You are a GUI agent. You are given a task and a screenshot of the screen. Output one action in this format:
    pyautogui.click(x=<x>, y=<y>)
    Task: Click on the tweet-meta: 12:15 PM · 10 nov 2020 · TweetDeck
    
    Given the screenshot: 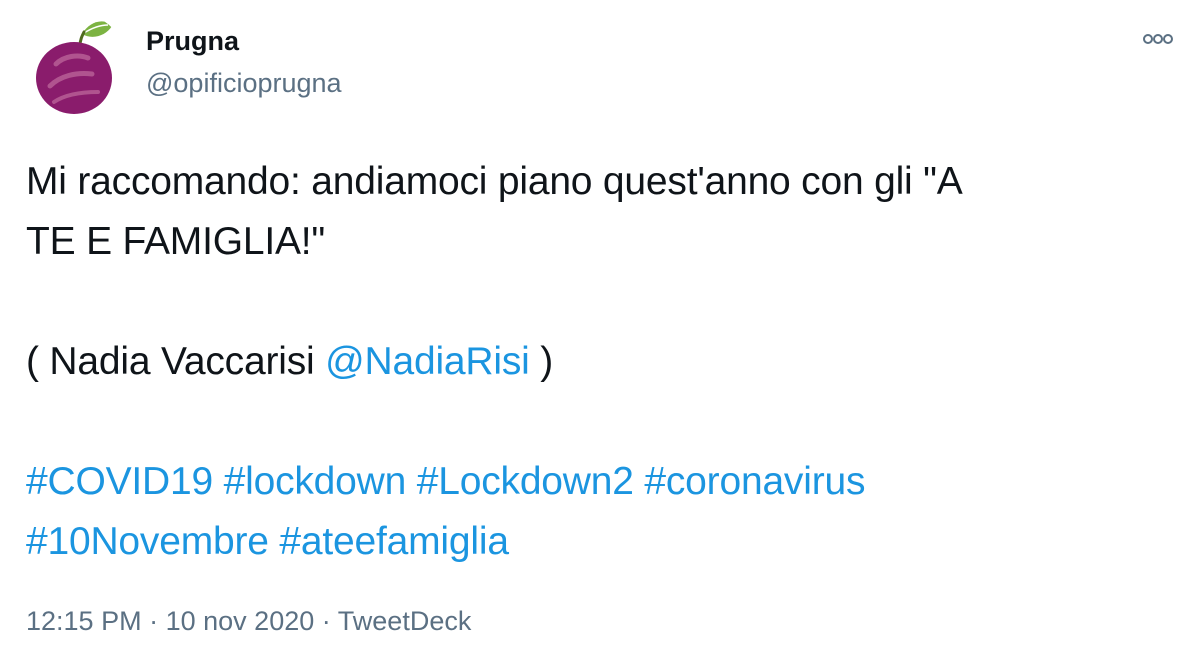 What is the action you would take?
    pyautogui.click(x=248, y=621)
    